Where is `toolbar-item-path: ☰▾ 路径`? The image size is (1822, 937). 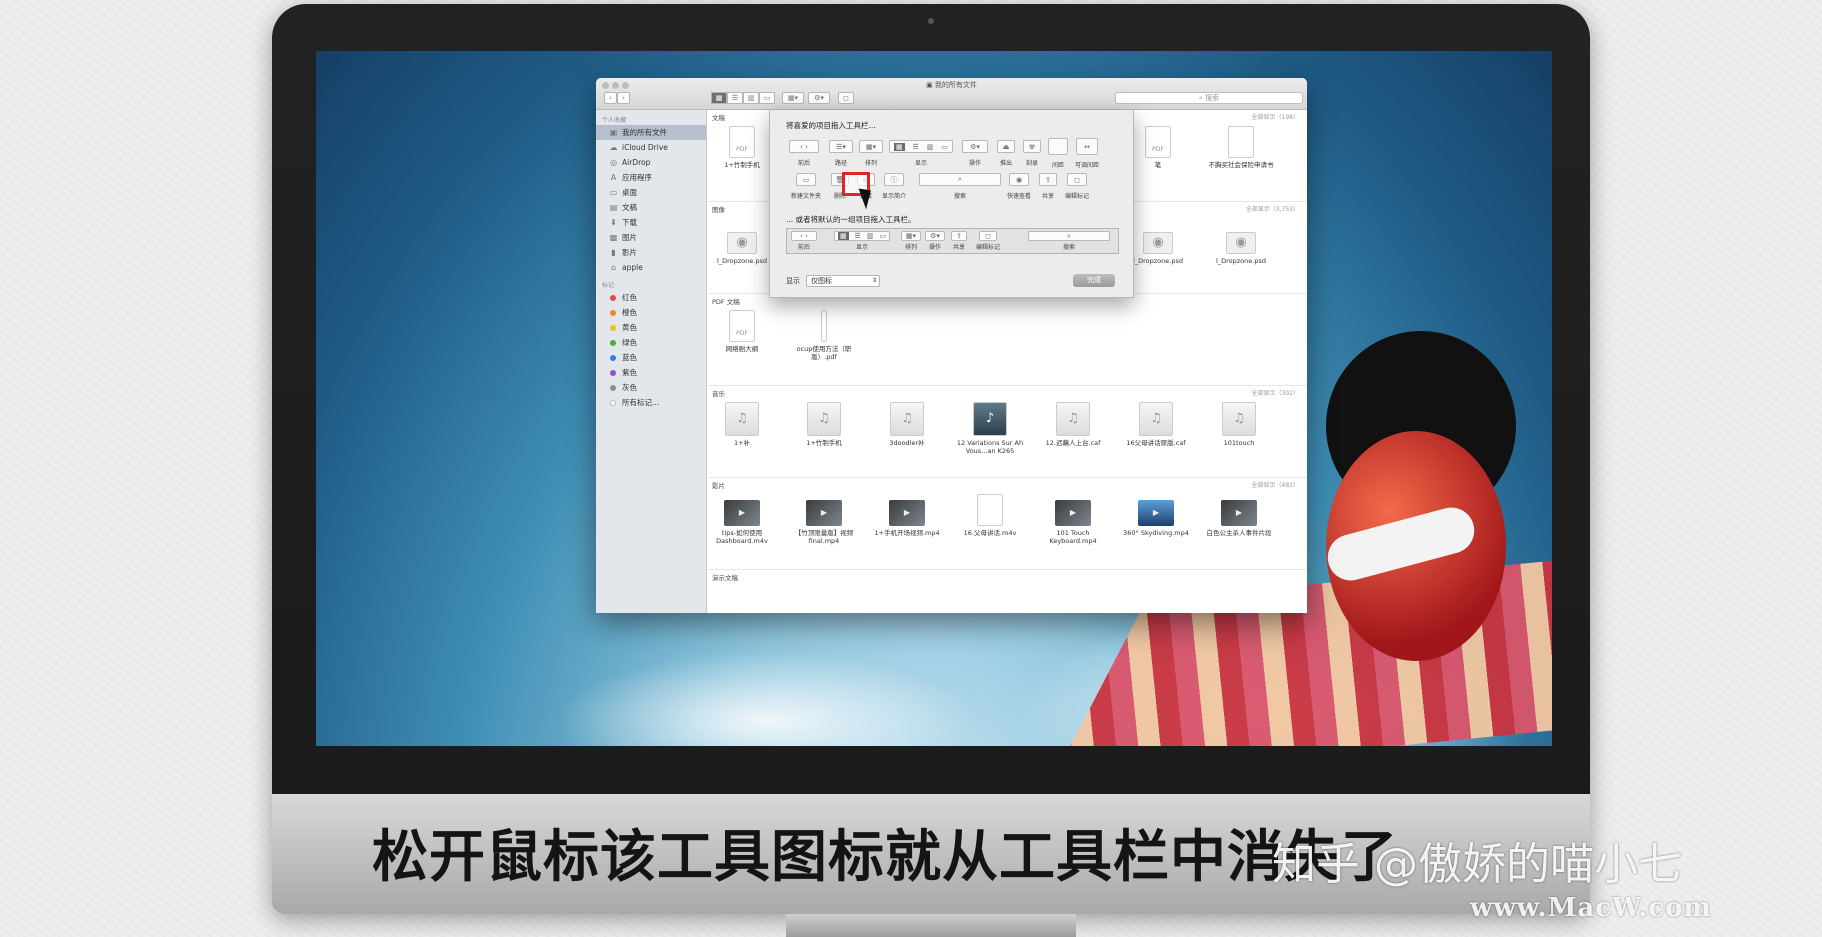 toolbar-item-path: ☰▾ 路径 is located at coordinates (841, 153).